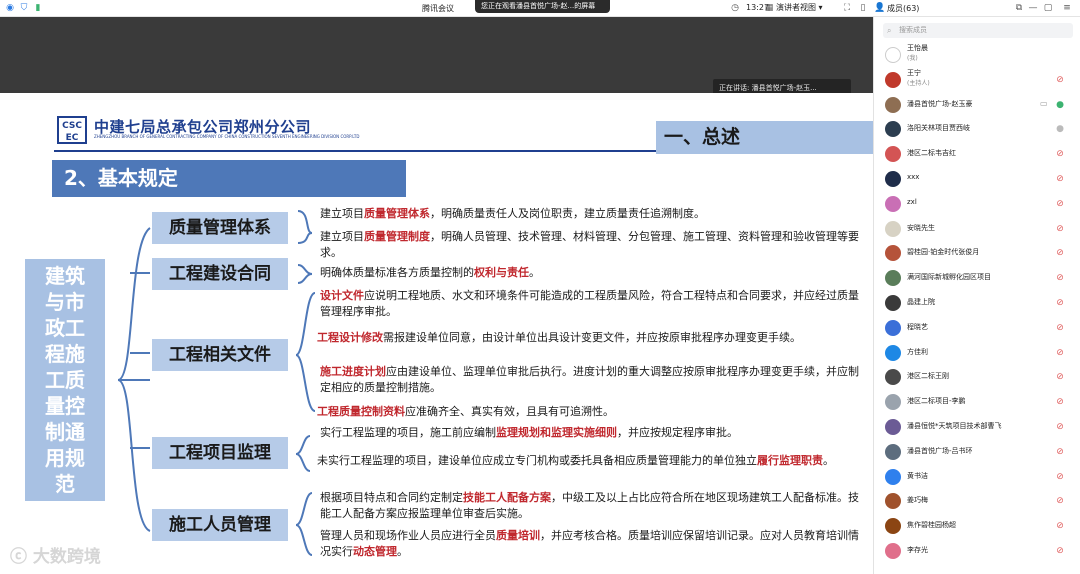  I want to click on member-row: xxx ⊘, so click(977, 179).